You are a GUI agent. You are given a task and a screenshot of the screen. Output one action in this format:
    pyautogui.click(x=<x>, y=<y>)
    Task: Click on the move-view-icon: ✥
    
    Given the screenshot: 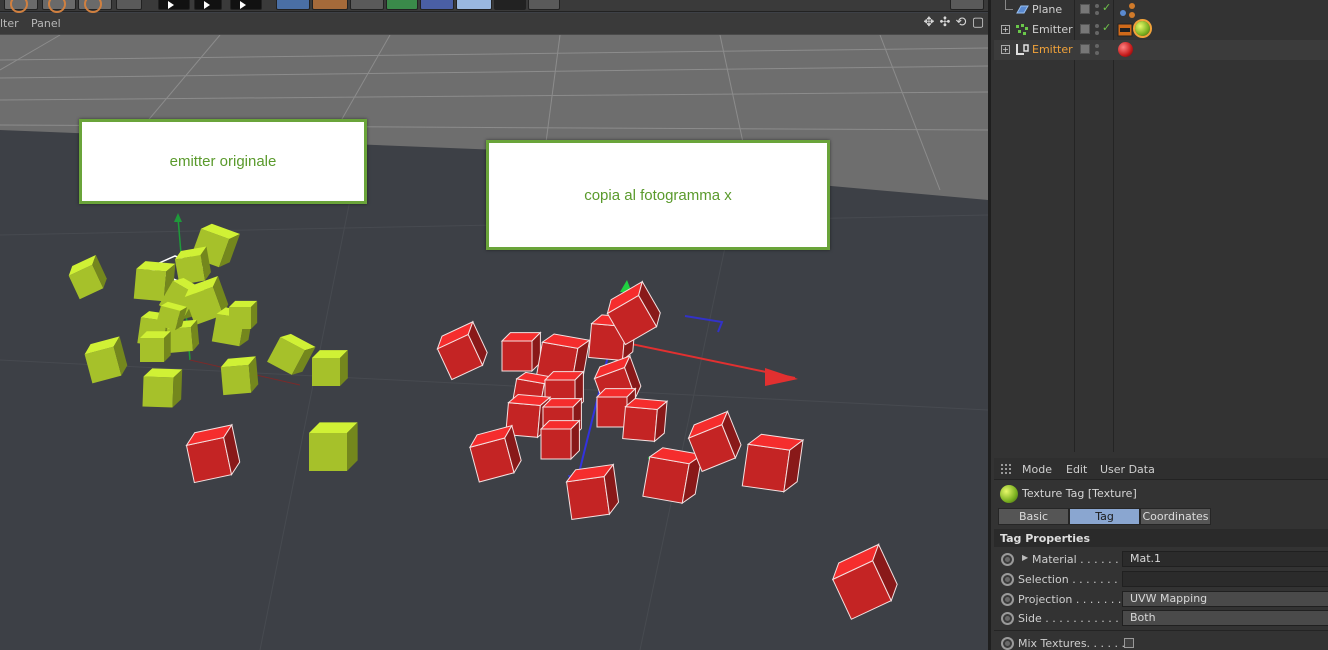 What is the action you would take?
    pyautogui.click(x=929, y=23)
    